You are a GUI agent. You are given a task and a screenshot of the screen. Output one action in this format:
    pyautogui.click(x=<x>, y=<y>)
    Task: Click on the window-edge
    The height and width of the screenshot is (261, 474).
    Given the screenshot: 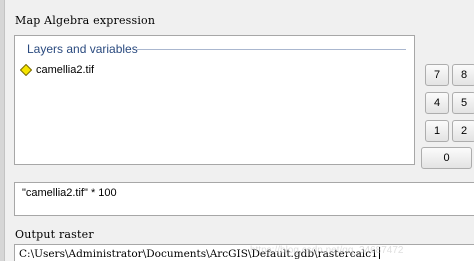 What is the action you would take?
    pyautogui.click(x=2, y=130)
    